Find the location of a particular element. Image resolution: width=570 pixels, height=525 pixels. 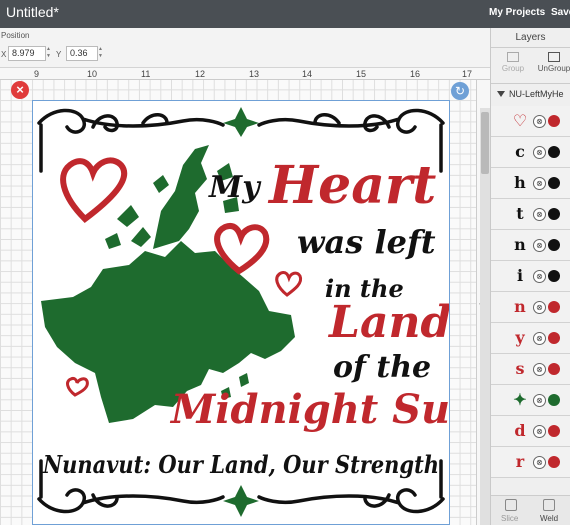

delete-handle-icon: × is located at coordinates (20, 90).